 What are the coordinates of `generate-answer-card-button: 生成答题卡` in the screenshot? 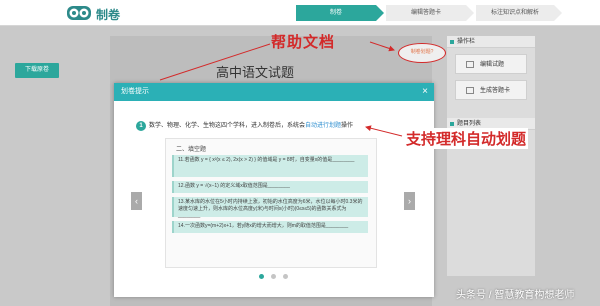 It's located at (491, 90).